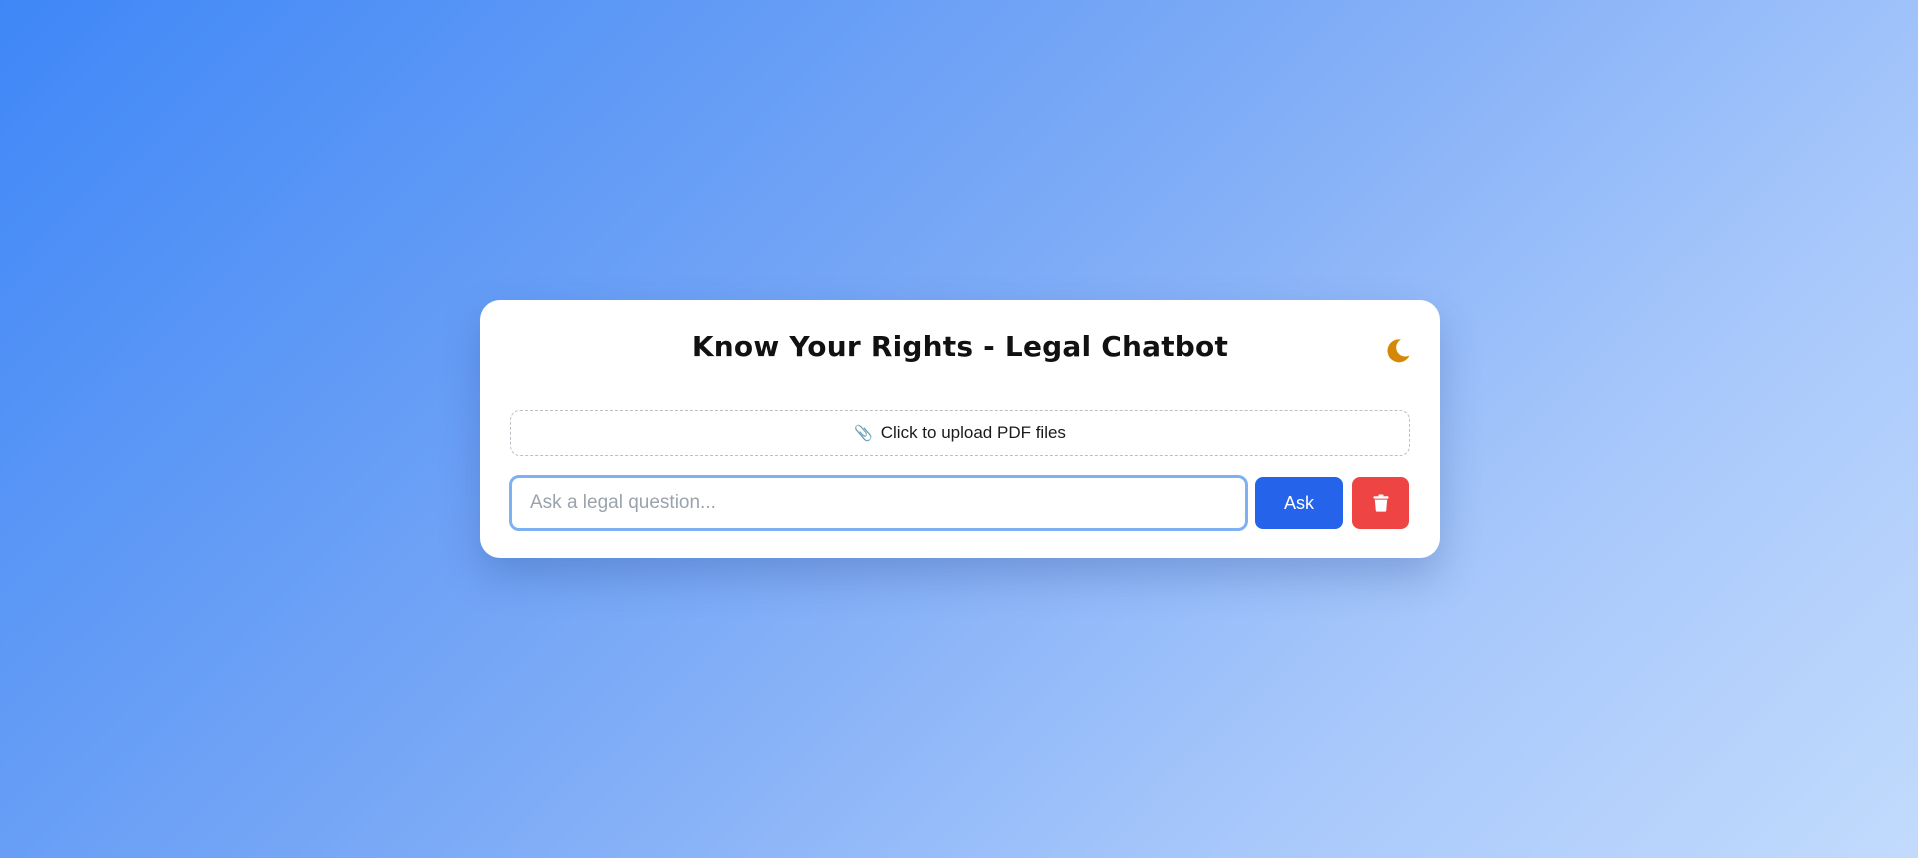 Image resolution: width=1918 pixels, height=858 pixels. I want to click on moon-icon, so click(1398, 351).